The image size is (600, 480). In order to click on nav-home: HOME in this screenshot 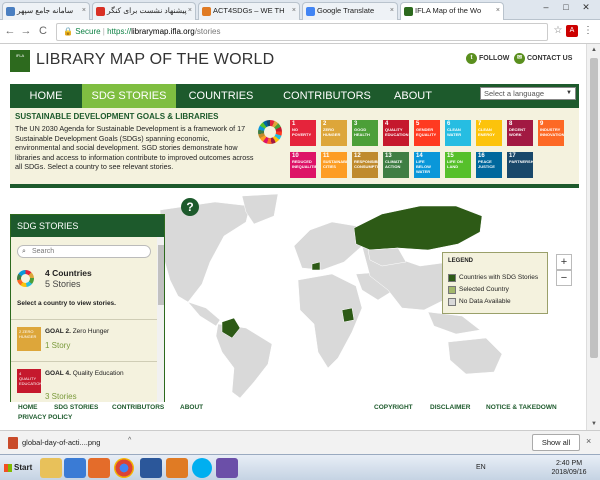, I will do `click(46, 96)`.